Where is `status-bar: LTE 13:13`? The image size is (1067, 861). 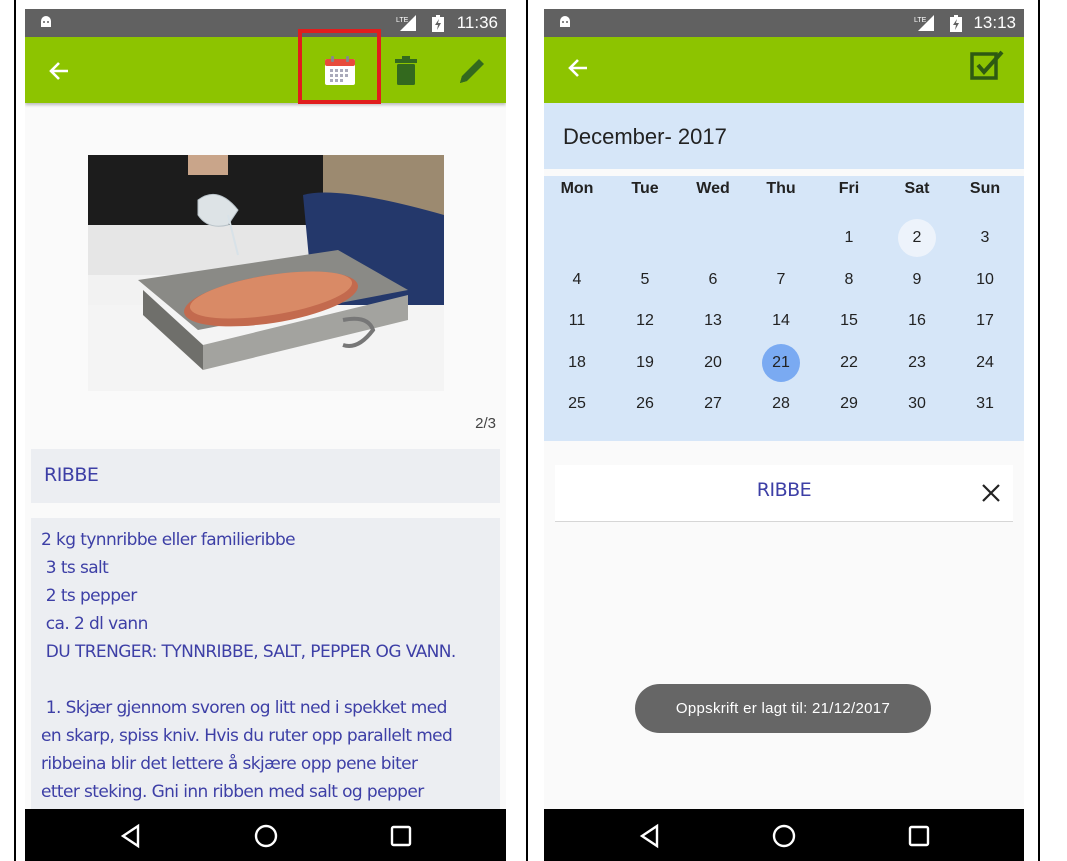 status-bar: LTE 13:13 is located at coordinates (784, 23).